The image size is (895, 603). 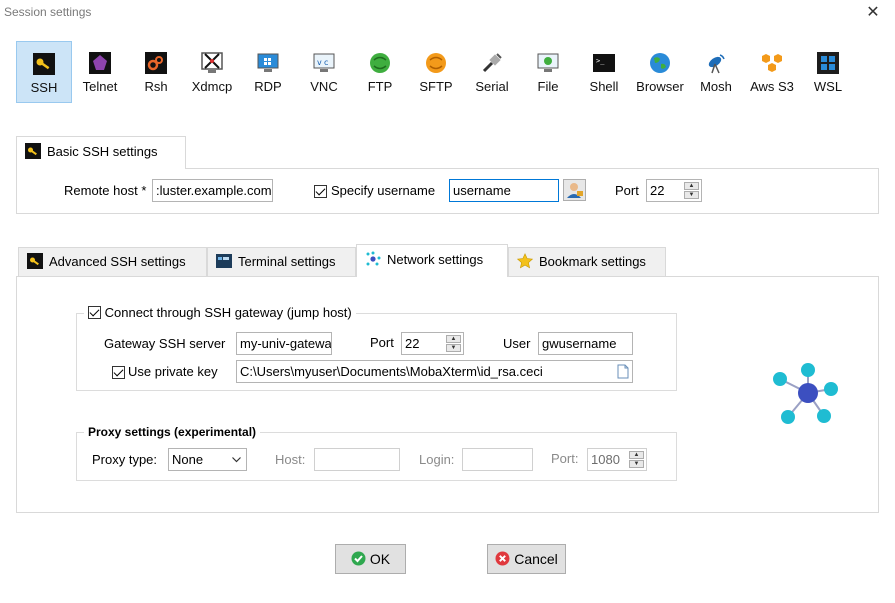 I want to click on gateway-server-input: my-univ-gatewa, so click(x=284, y=343).